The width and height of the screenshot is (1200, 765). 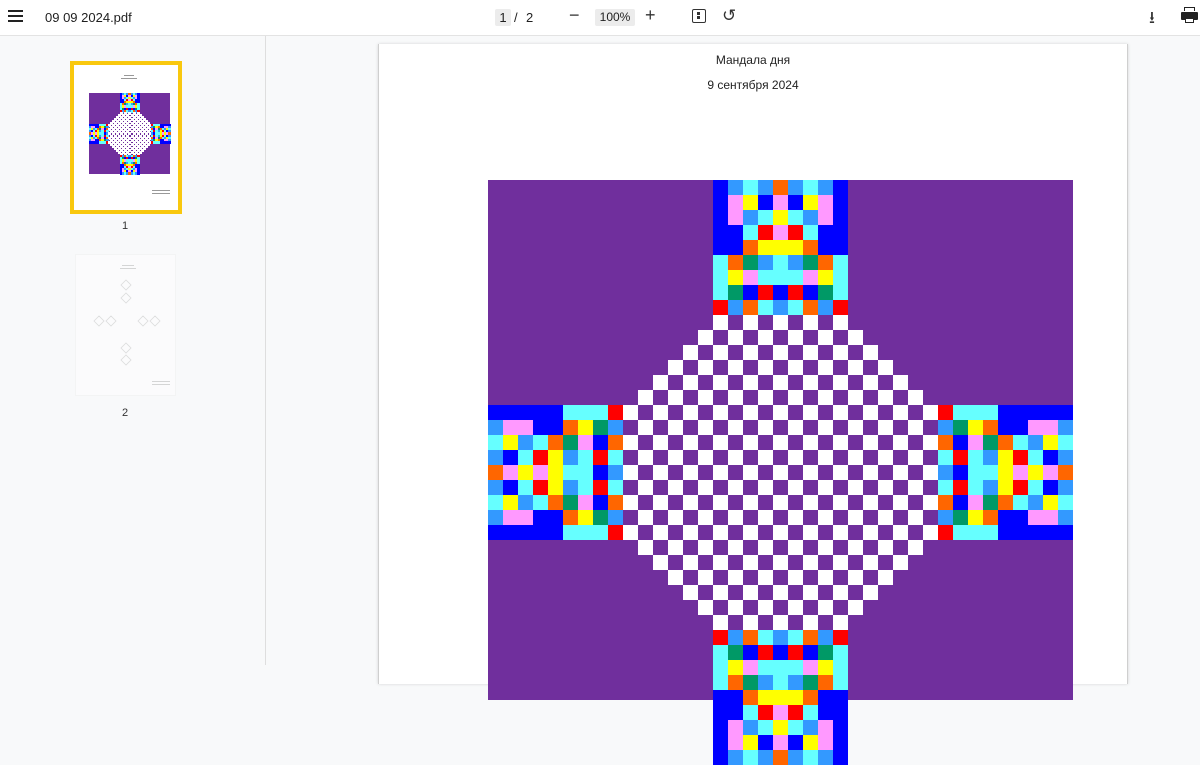 I want to click on toolbar: 09 09 2024.pdf 1 / 2 − 100% + ↺ ⭳, so click(x=600, y=18).